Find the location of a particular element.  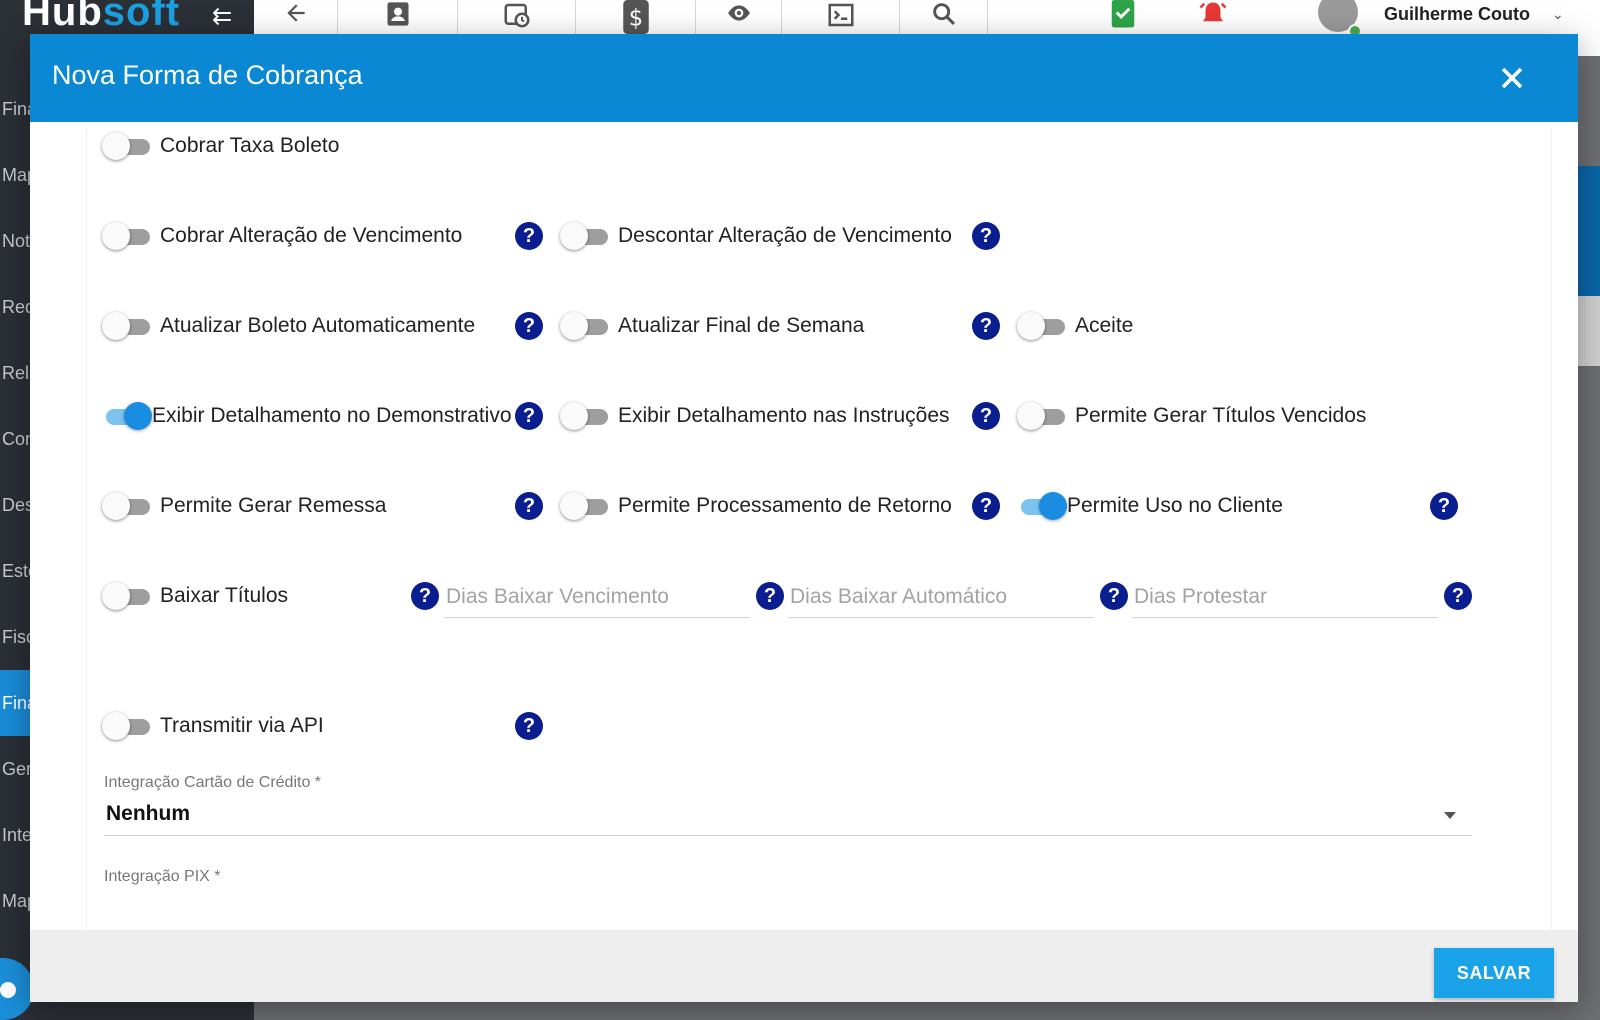

dias-baixar-vencimento-field is located at coordinates (597, 598).